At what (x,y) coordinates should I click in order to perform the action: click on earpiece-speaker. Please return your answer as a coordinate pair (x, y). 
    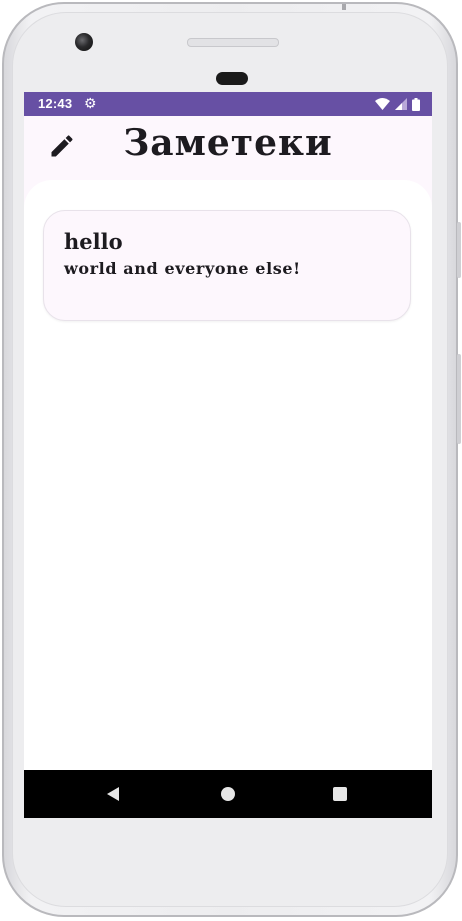
    Looking at the image, I should click on (233, 42).